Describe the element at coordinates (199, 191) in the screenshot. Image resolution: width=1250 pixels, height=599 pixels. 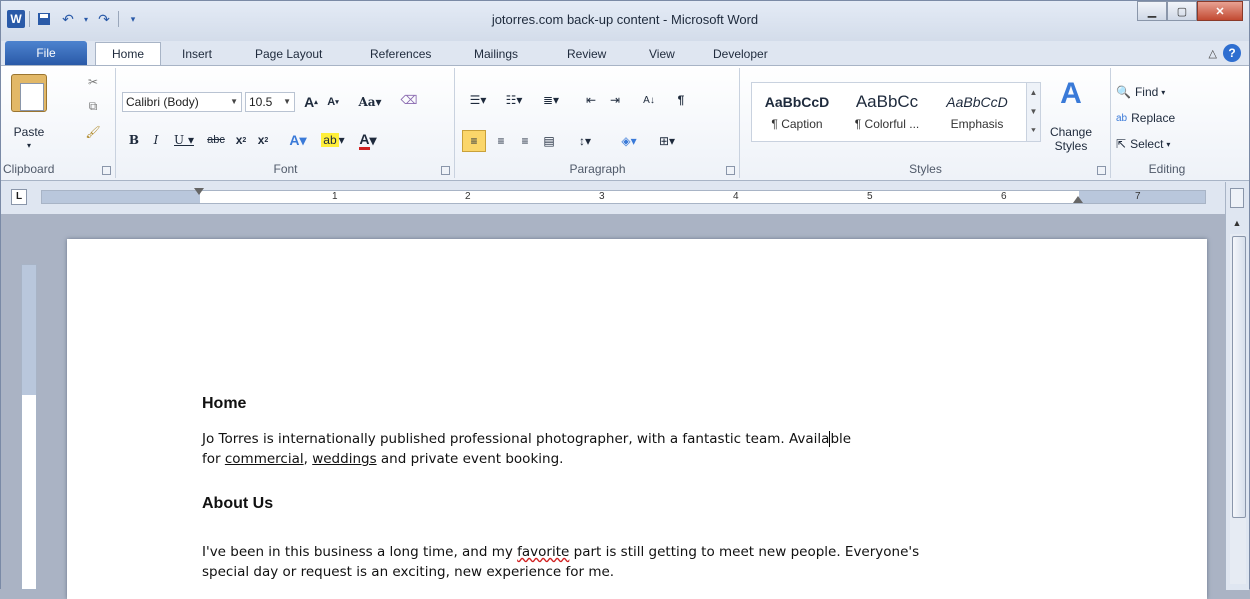
I see `left-indent-marker-icon` at that location.